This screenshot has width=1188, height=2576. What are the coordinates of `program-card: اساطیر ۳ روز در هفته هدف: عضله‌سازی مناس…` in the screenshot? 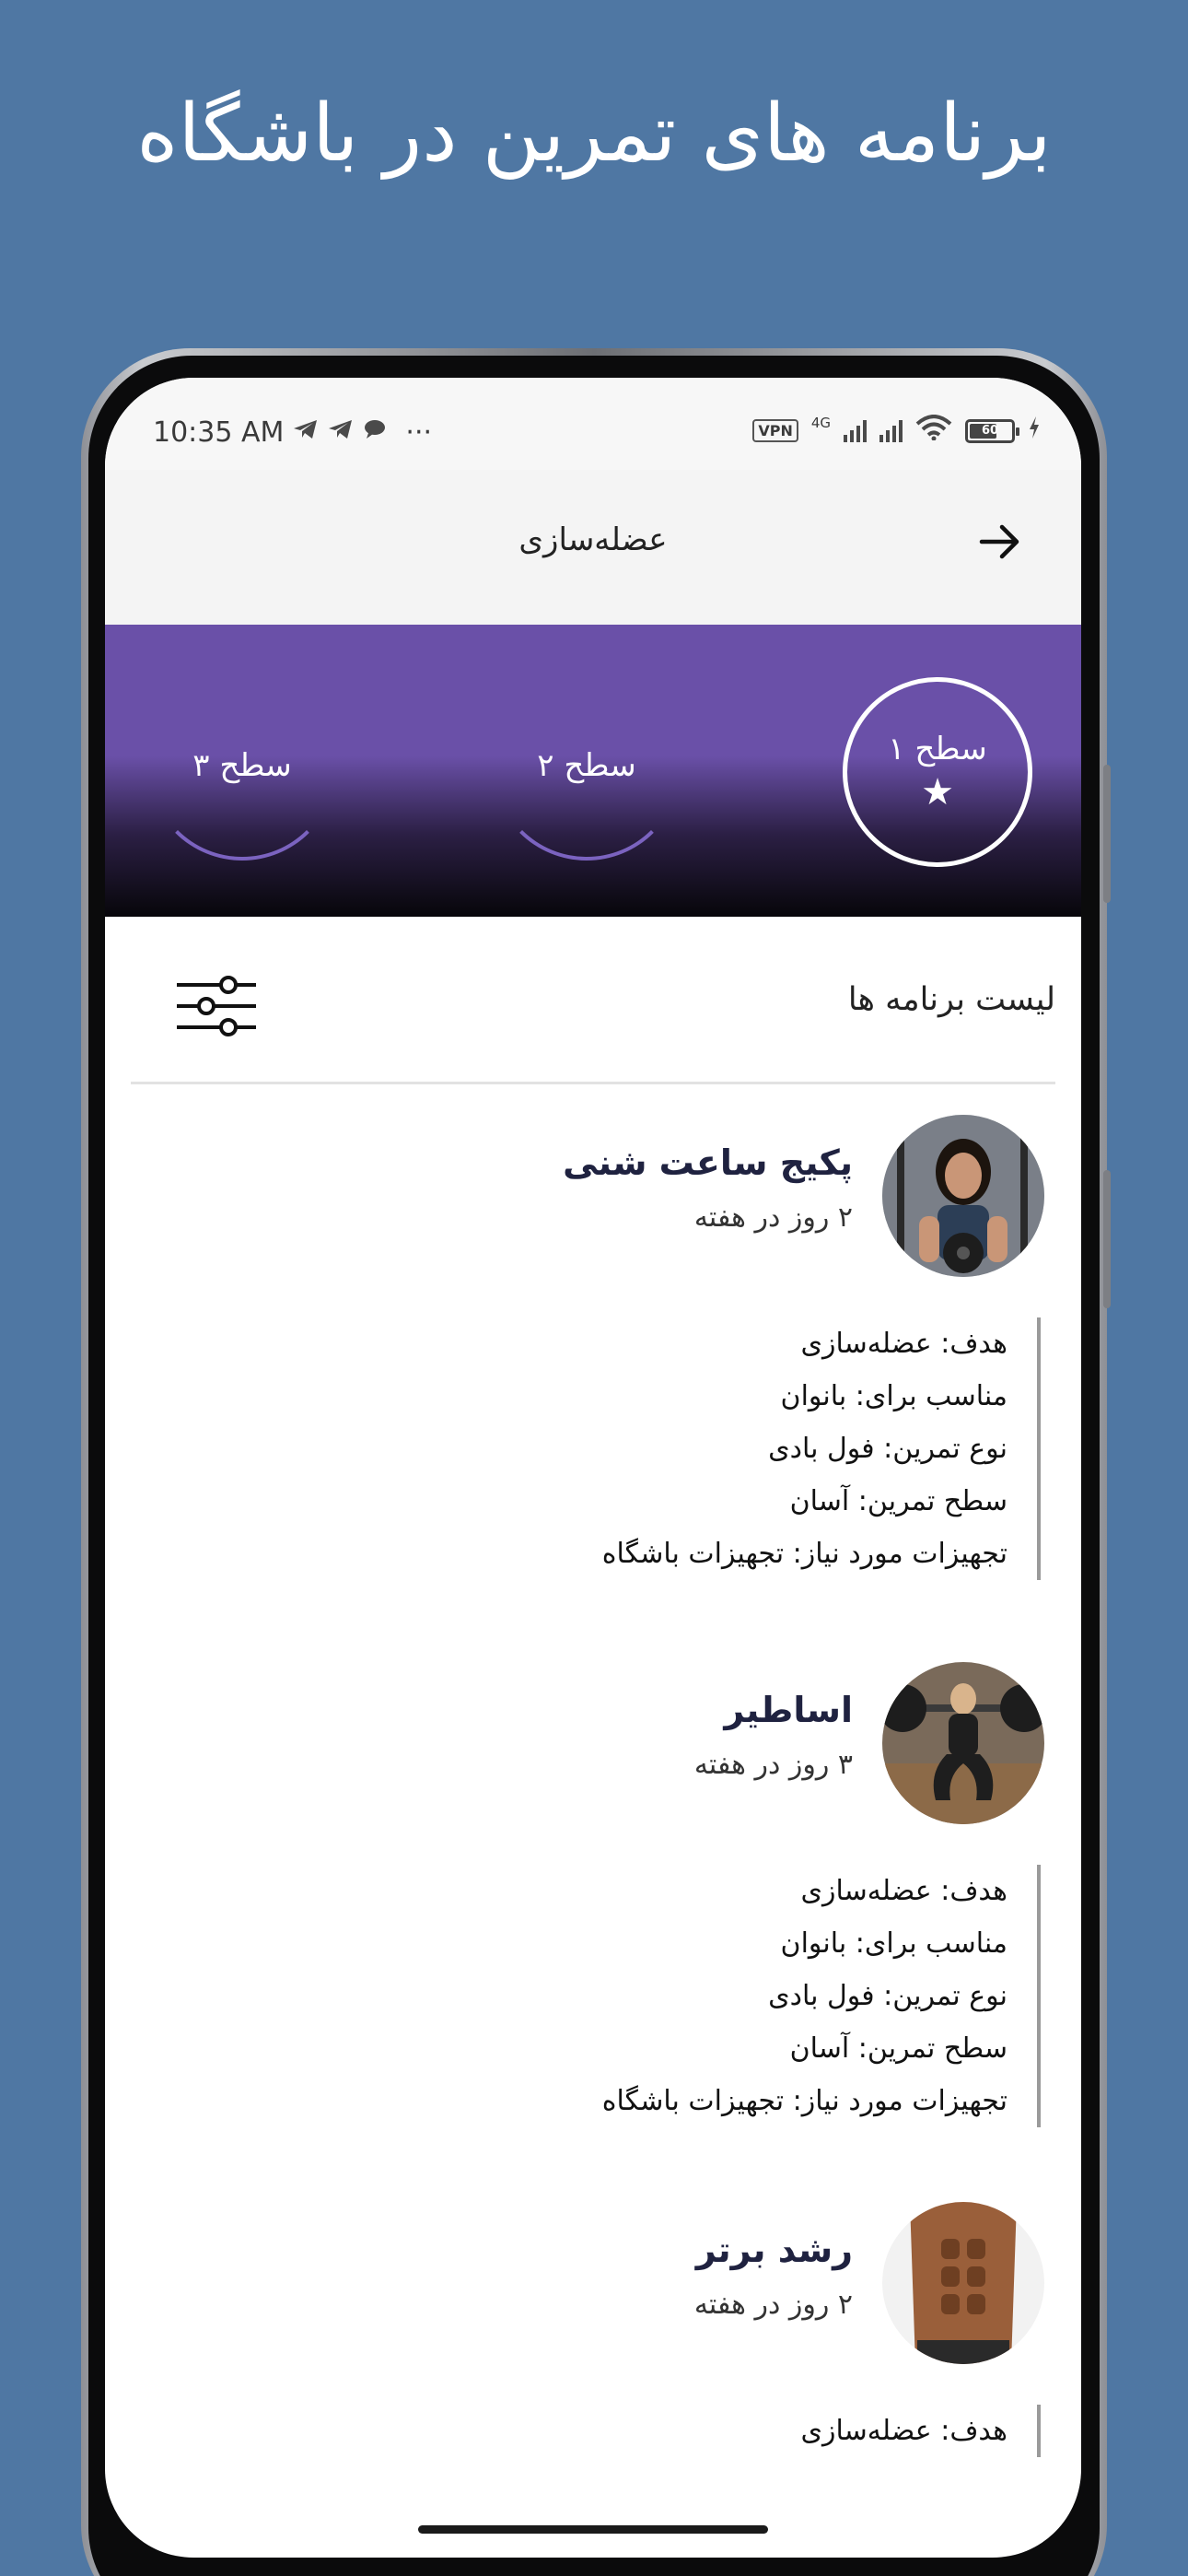 It's located at (593, 1894).